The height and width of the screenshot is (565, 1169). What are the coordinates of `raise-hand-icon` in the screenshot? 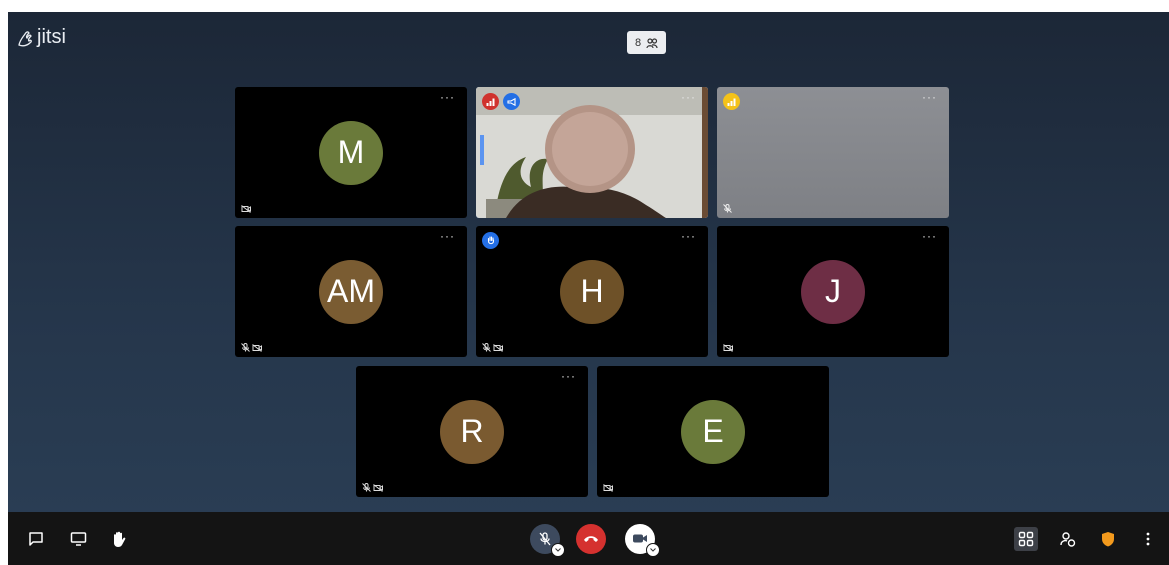 It's located at (120, 539).